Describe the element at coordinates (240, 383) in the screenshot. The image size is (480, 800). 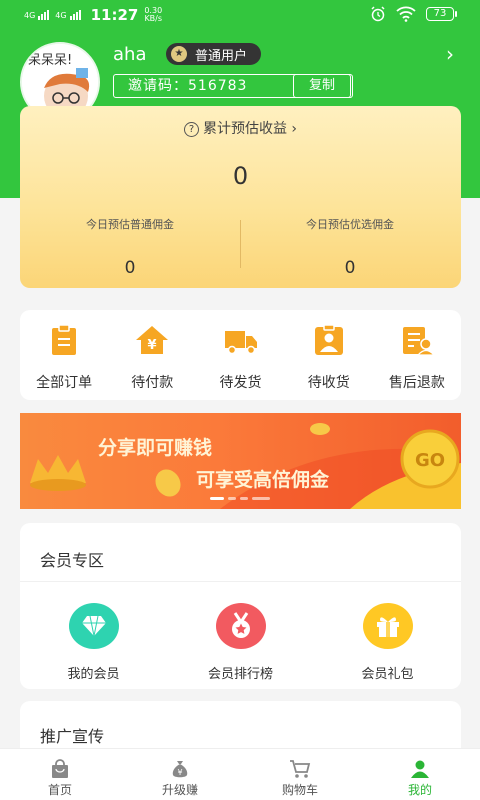
I see `order-label: 待发货` at that location.